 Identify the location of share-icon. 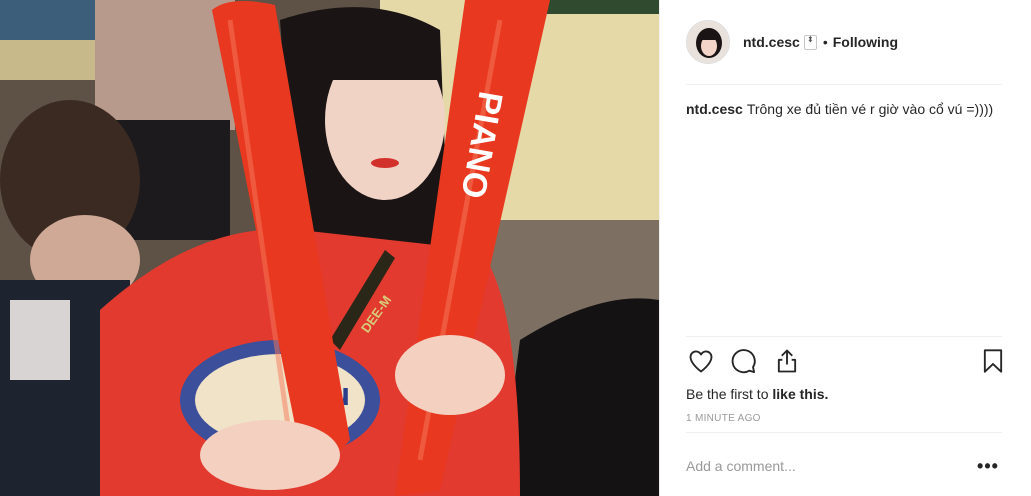
(787, 361).